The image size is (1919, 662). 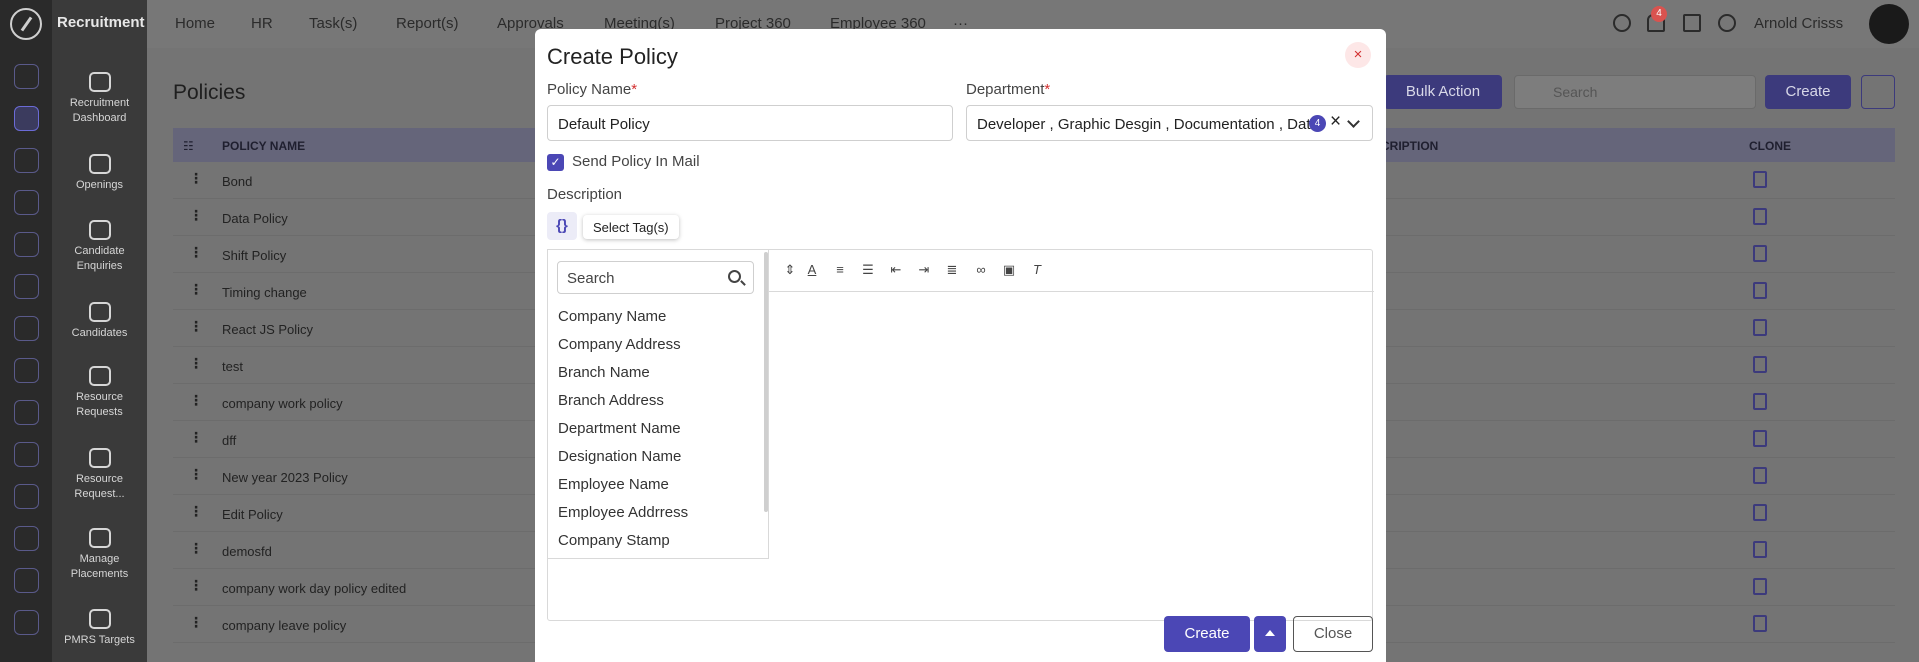 I want to click on money-icon, so click(x=26, y=496).